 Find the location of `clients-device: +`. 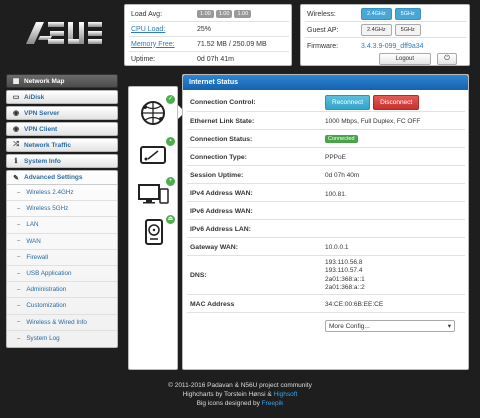

clients-device: + is located at coordinates (155, 193).